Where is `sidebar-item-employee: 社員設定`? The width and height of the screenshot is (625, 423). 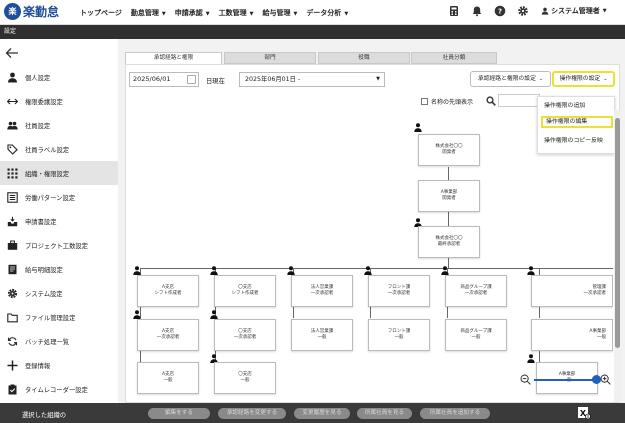
sidebar-item-employee: 社員設定 is located at coordinates (59, 125).